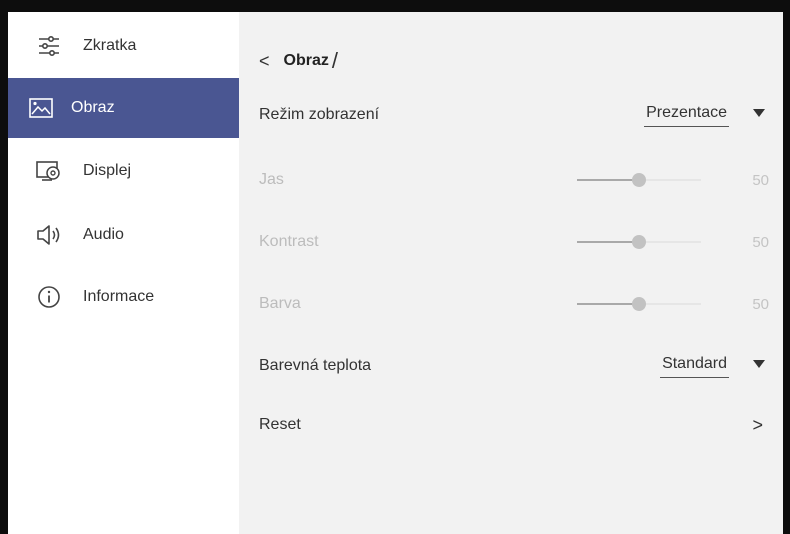 The width and height of the screenshot is (790, 534). Describe the element at coordinates (119, 296) in the screenshot. I see `sidebar-item-label: Informace` at that location.